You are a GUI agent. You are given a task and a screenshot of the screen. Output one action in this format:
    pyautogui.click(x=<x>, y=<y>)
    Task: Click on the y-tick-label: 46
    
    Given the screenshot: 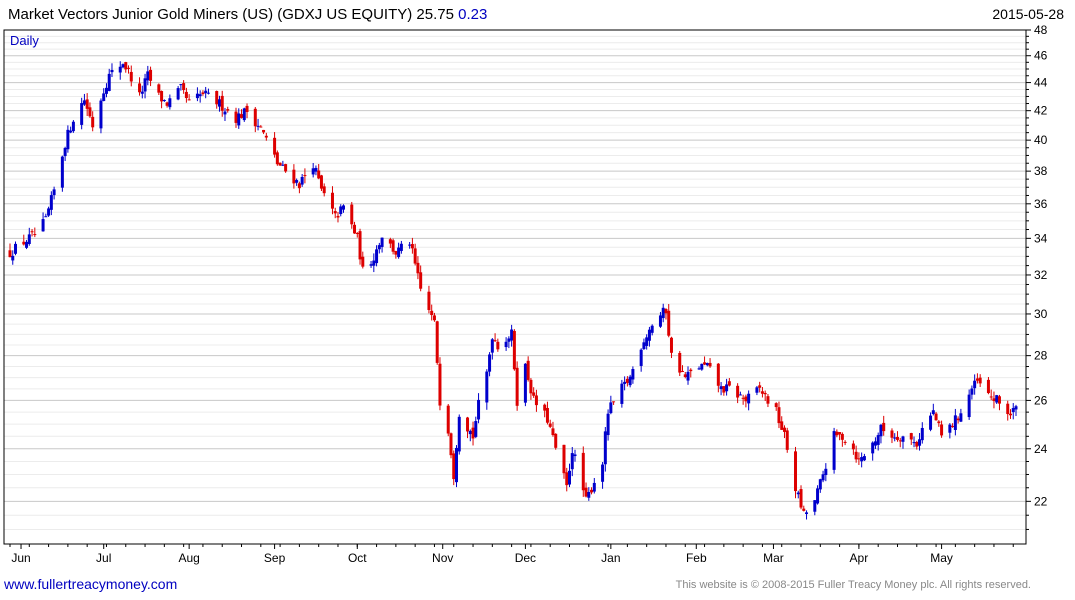 What is the action you would take?
    pyautogui.click(x=1041, y=56)
    